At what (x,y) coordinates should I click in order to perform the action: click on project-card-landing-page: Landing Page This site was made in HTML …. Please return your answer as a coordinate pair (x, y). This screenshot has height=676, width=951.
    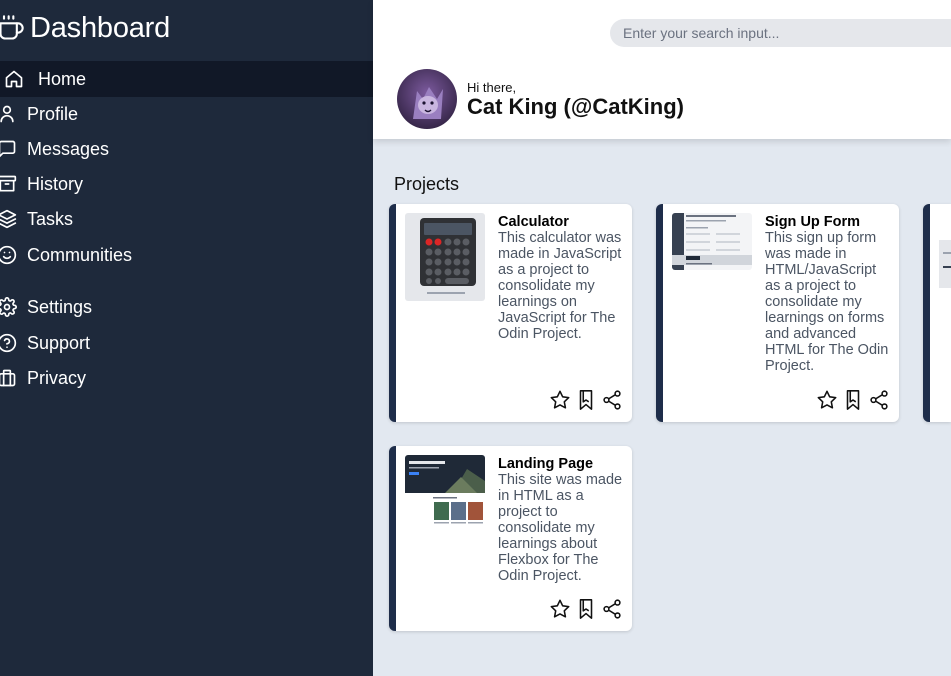
    Looking at the image, I should click on (510, 538).